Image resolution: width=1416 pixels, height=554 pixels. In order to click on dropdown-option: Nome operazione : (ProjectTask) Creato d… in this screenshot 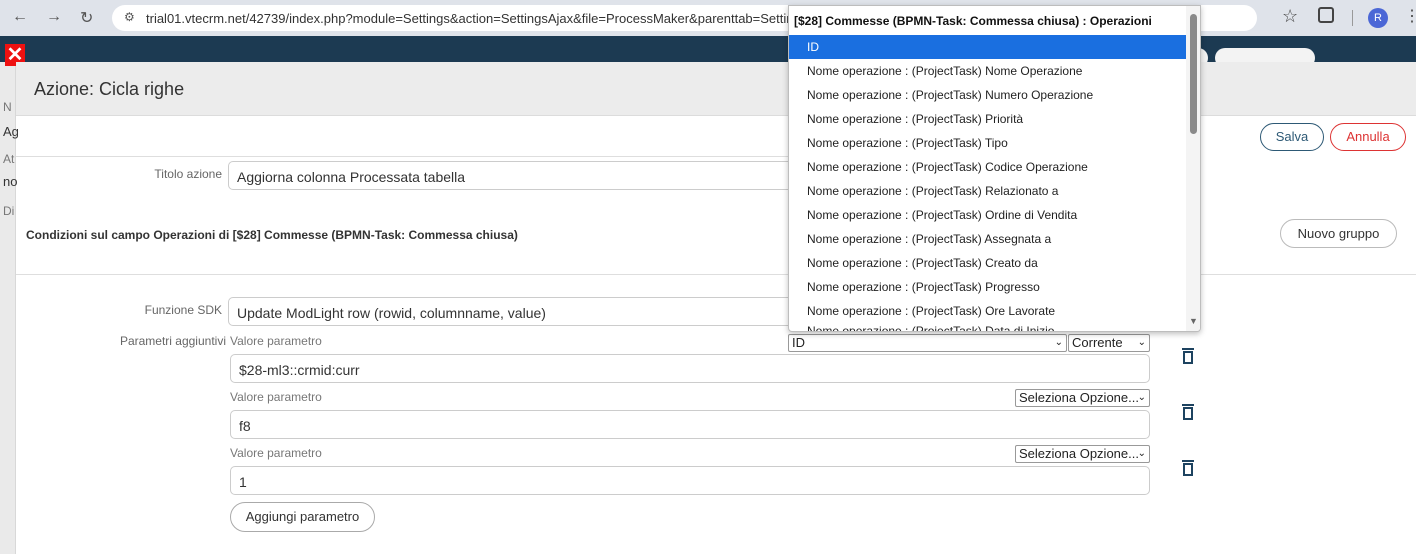, I will do `click(987, 263)`.